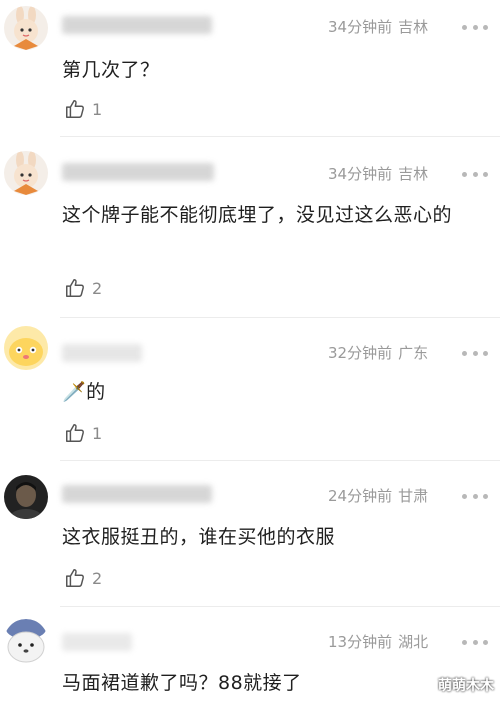 This screenshot has width=500, height=705. Describe the element at coordinates (360, 496) in the screenshot. I see `comment-time: 24分钟前` at that location.